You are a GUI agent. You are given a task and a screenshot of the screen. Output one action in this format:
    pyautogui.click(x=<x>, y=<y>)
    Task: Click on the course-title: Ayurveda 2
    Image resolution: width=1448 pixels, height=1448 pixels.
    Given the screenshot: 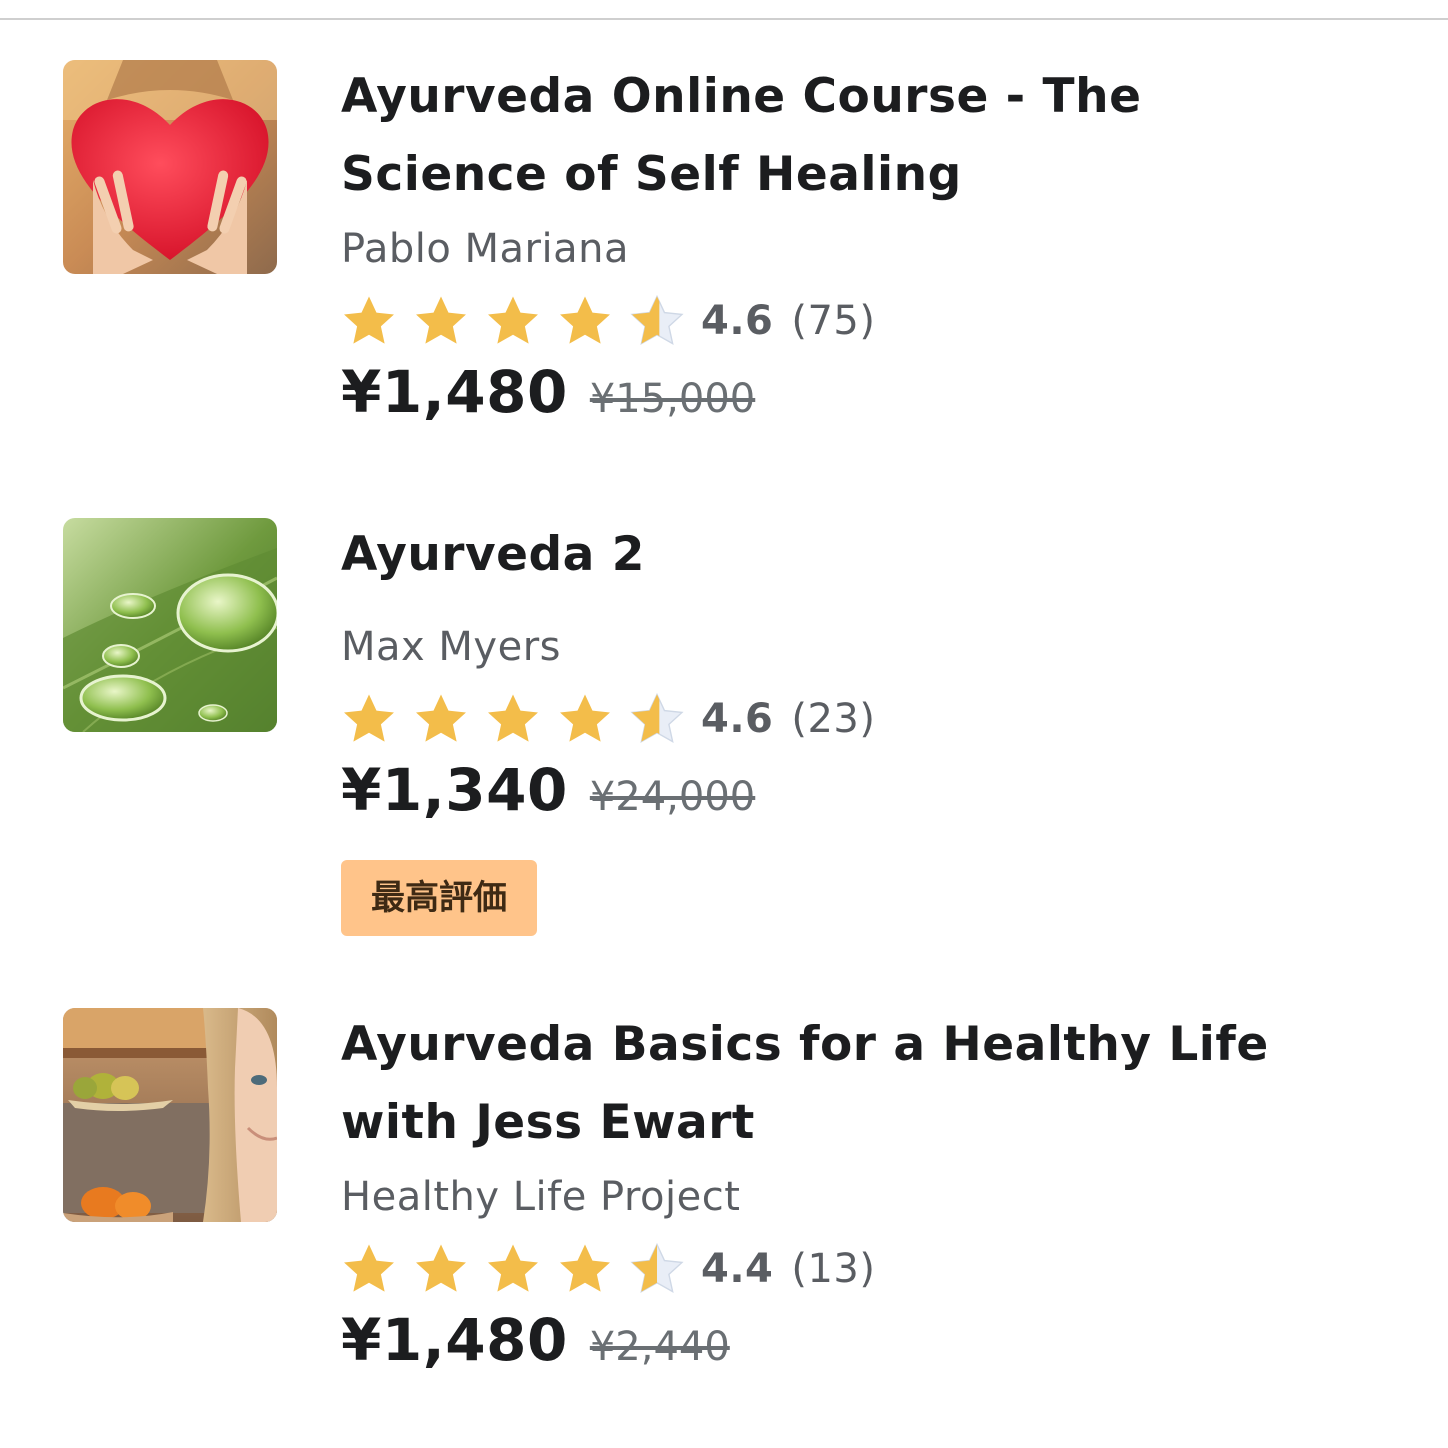 What is the action you would take?
    pyautogui.click(x=871, y=555)
    